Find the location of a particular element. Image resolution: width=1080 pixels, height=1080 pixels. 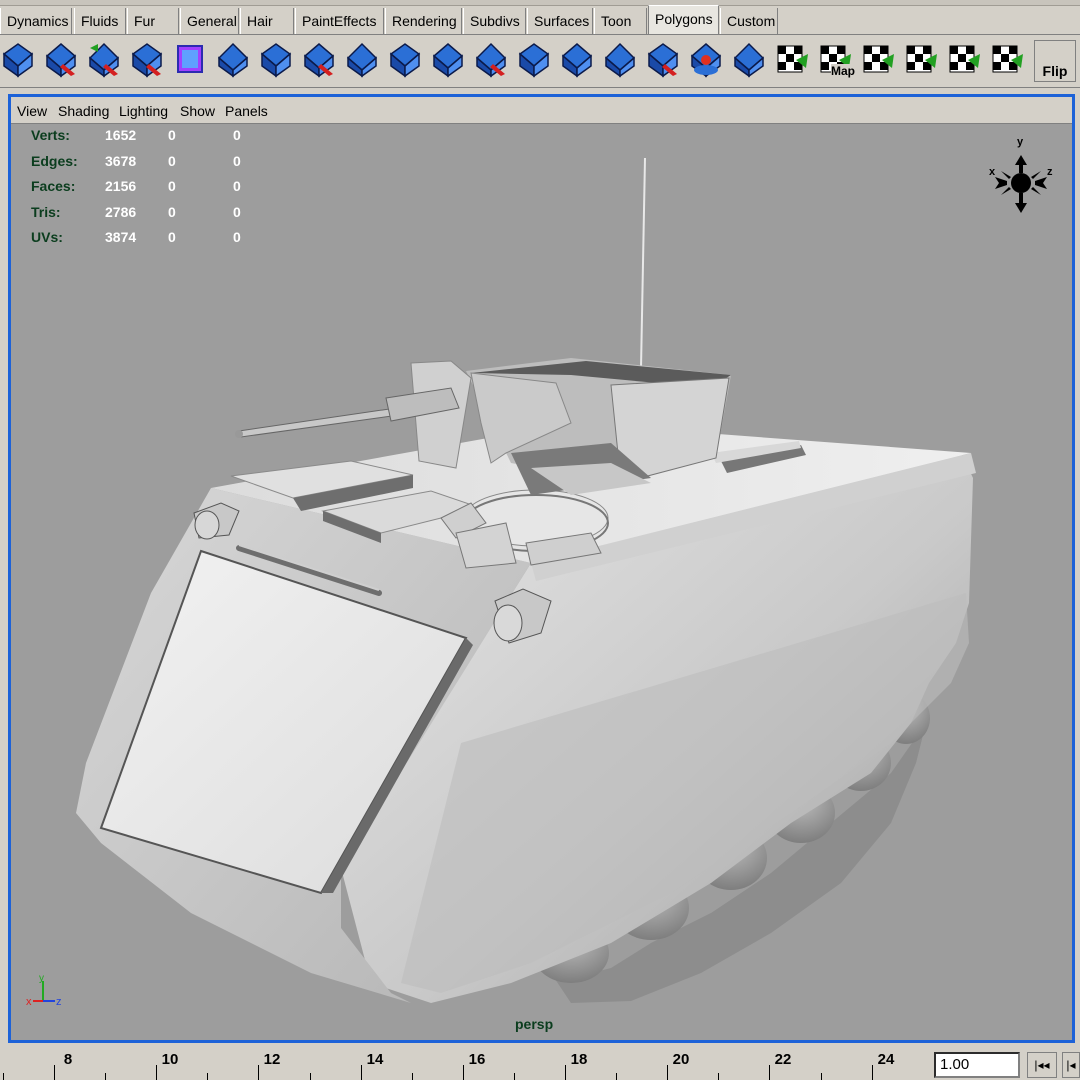

hud-value: 3678 is located at coordinates (121, 160).